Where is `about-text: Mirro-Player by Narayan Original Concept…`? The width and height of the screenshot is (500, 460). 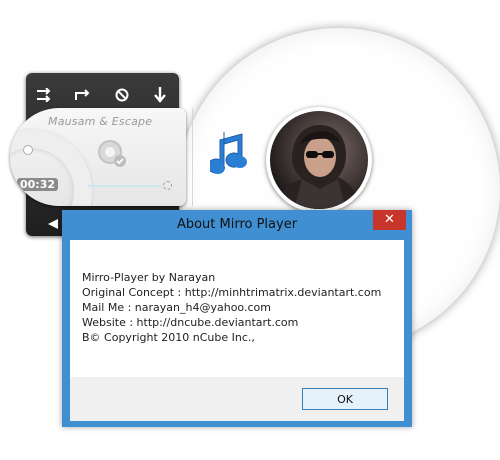 about-text: Mirro-Player by Narayan Original Concept… is located at coordinates (231, 307).